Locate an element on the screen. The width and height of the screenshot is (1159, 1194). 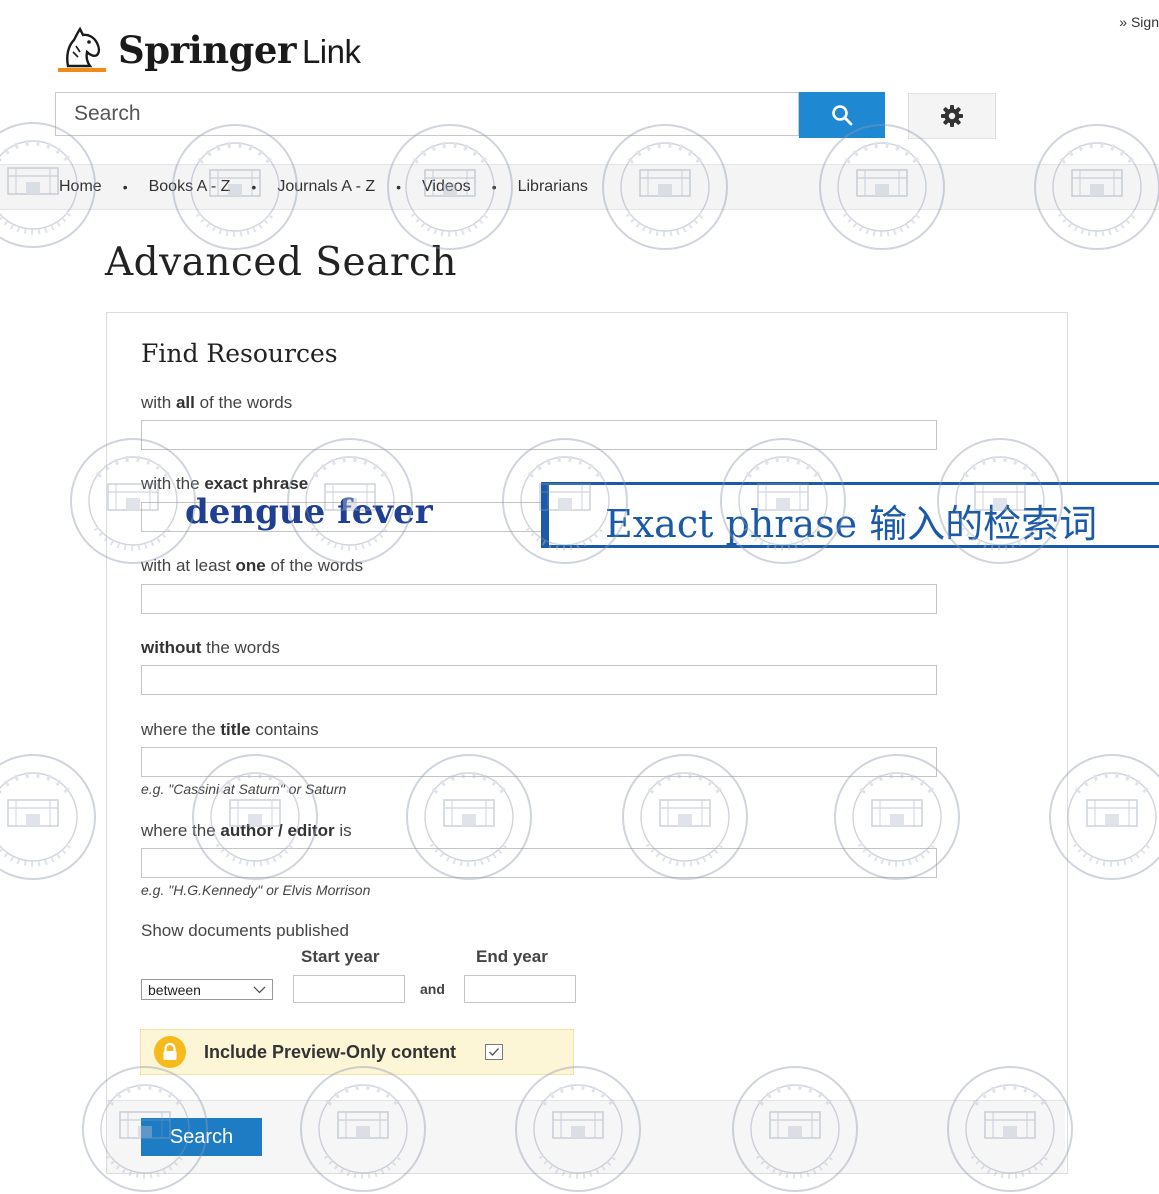
gear-icon is located at coordinates (952, 116).